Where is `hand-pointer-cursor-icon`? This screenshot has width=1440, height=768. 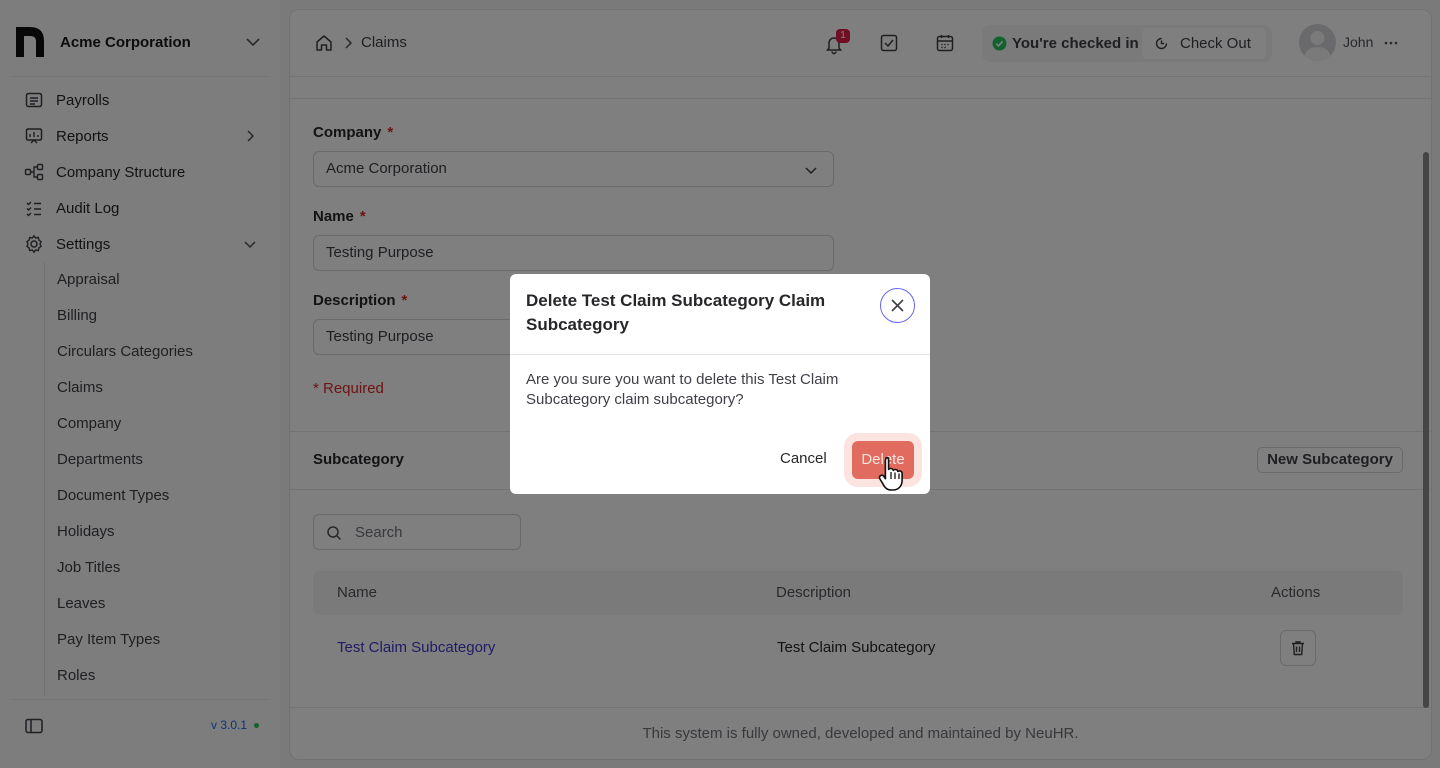 hand-pointer-cursor-icon is located at coordinates (890, 473).